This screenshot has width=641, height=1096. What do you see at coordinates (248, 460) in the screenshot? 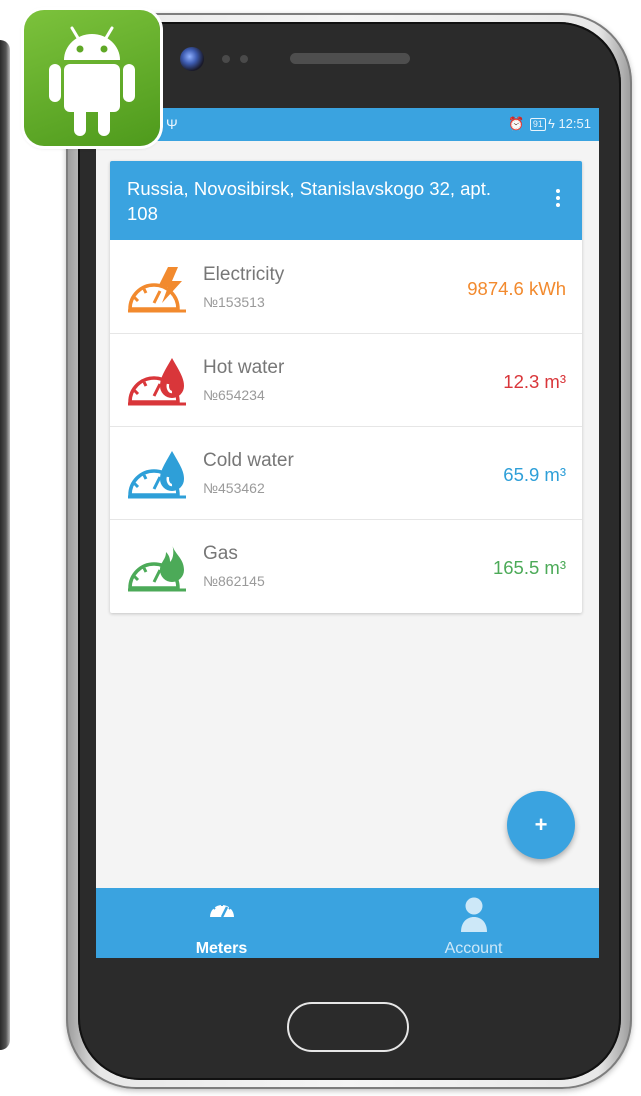
I see `meter-name: Cold water` at bounding box center [248, 460].